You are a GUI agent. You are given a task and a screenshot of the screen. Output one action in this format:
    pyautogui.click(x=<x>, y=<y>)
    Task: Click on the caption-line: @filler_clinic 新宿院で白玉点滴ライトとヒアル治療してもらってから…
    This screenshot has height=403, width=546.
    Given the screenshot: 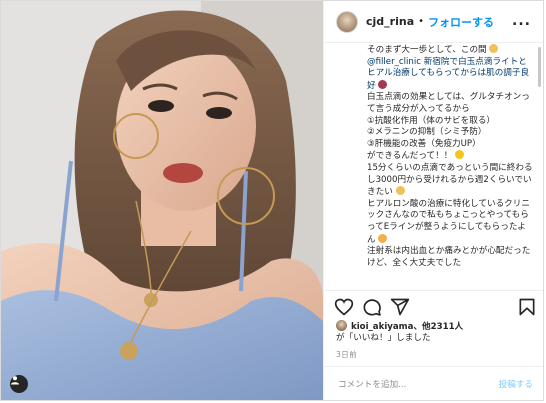 What is the action you would take?
    pyautogui.click(x=450, y=75)
    